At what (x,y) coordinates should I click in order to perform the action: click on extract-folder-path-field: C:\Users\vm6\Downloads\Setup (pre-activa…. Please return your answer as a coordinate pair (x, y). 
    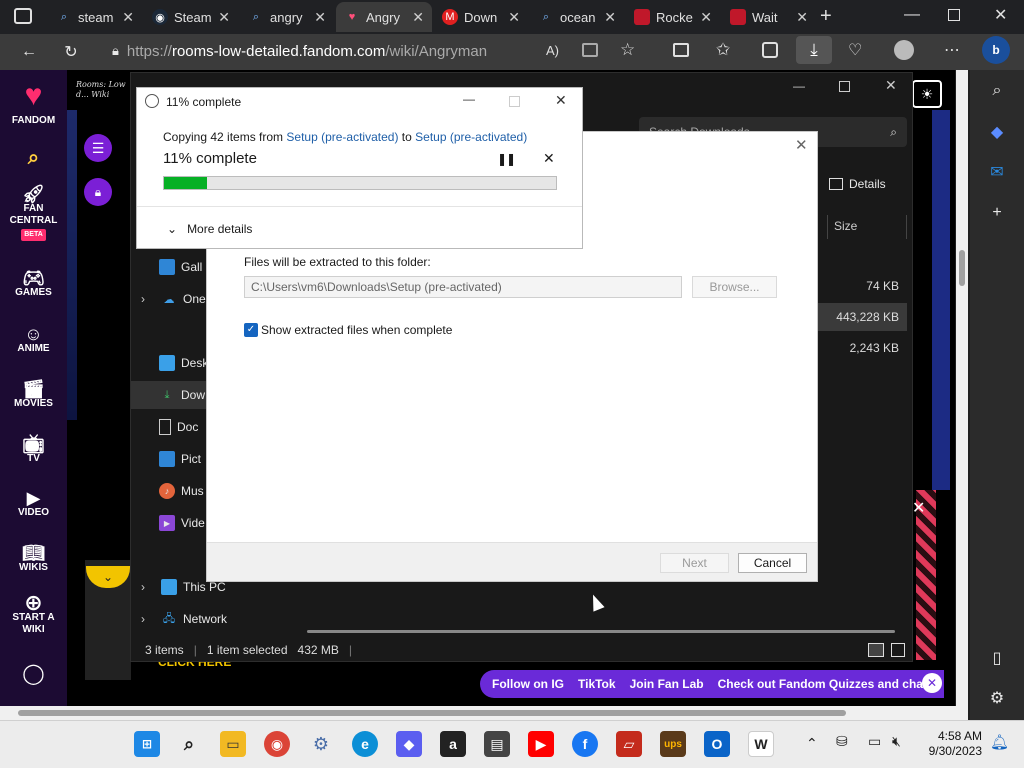
    Looking at the image, I should click on (463, 287).